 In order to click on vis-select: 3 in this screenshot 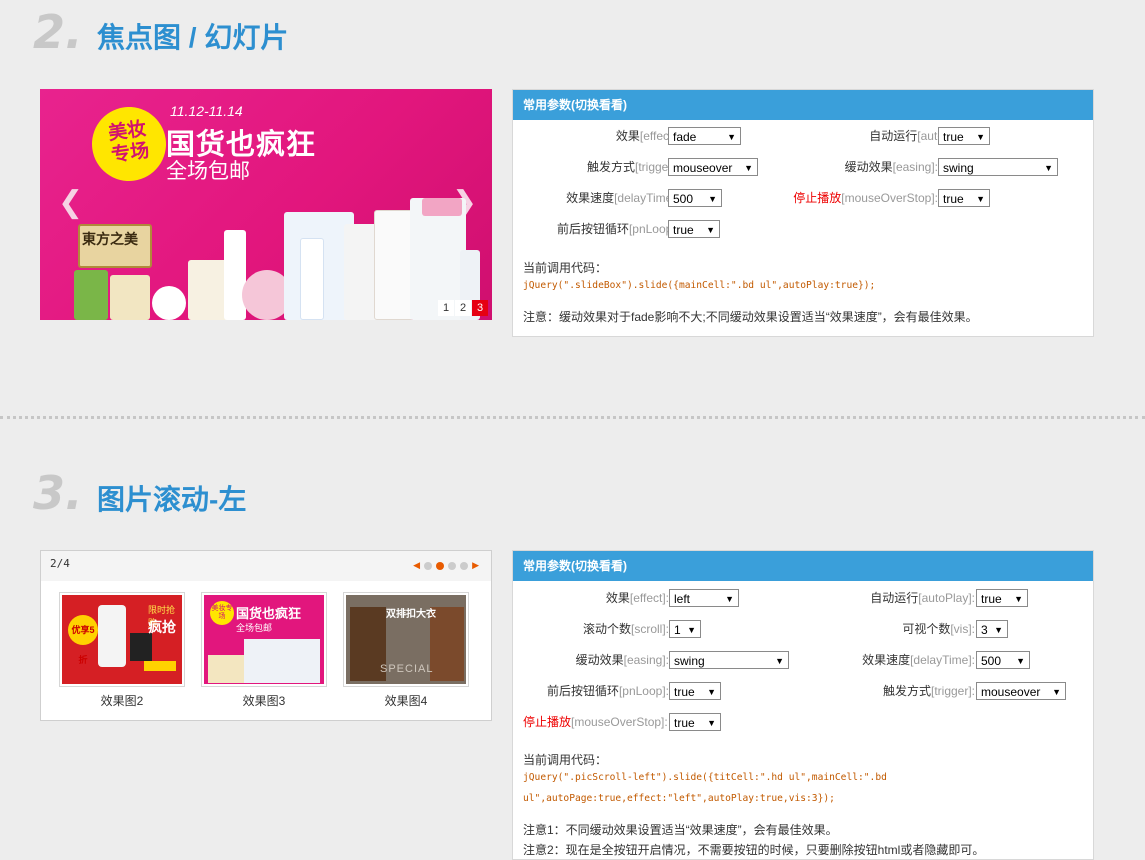, I will do `click(992, 629)`.